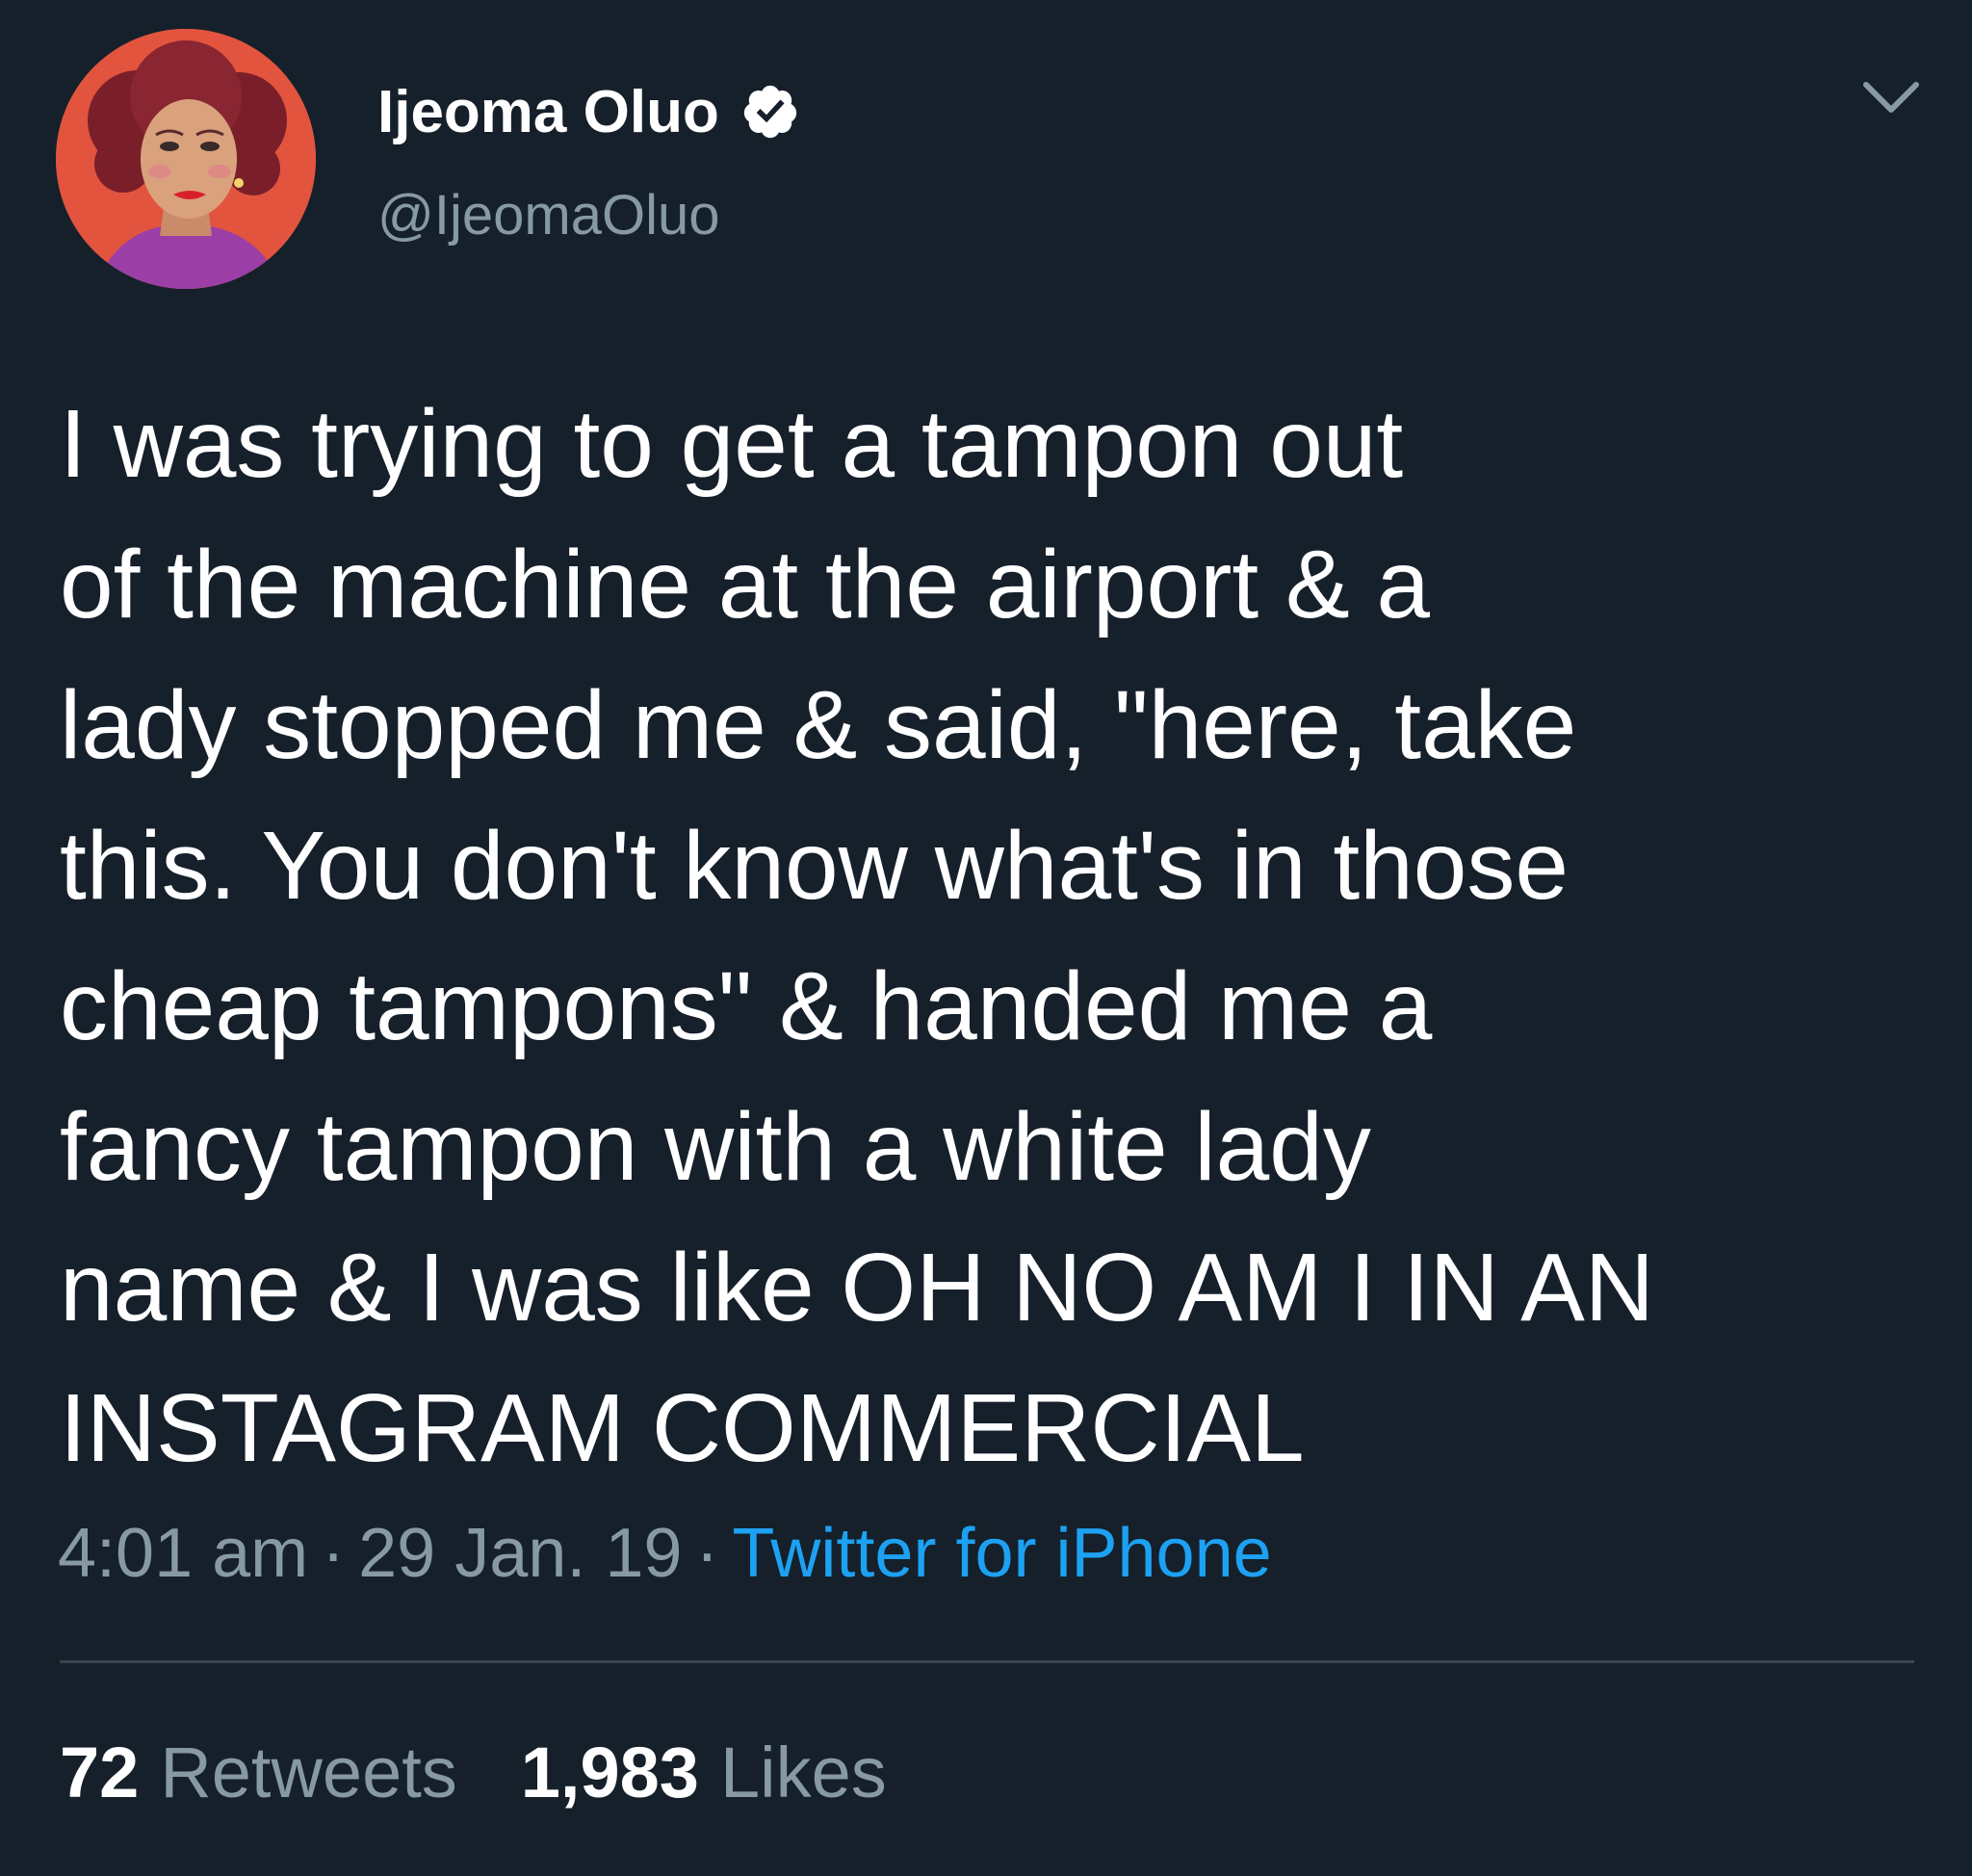 This screenshot has height=1876, width=1972. What do you see at coordinates (473, 1773) in the screenshot?
I see `tweet-stats: 72 Retweets 1,983 Likes` at bounding box center [473, 1773].